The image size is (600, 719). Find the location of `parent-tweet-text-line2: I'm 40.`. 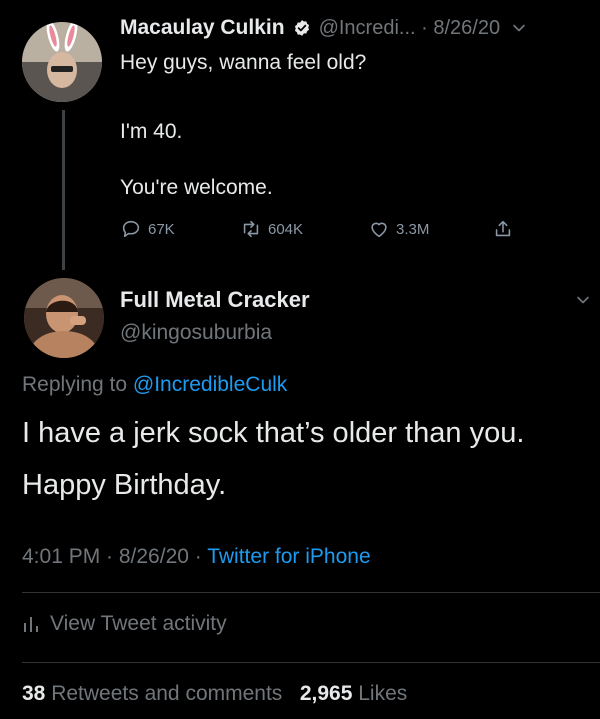

parent-tweet-text-line2: I'm 40. is located at coordinates (151, 131).